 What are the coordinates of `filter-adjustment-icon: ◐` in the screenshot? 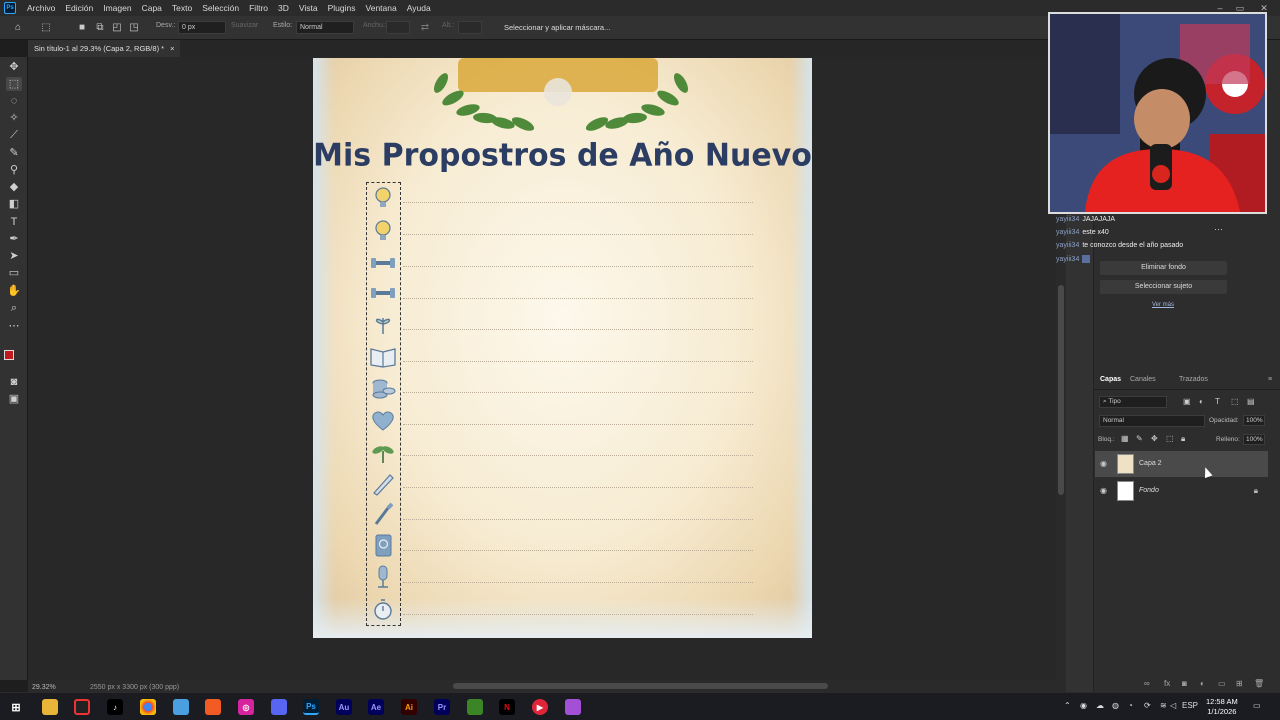 It's located at (1201, 401).